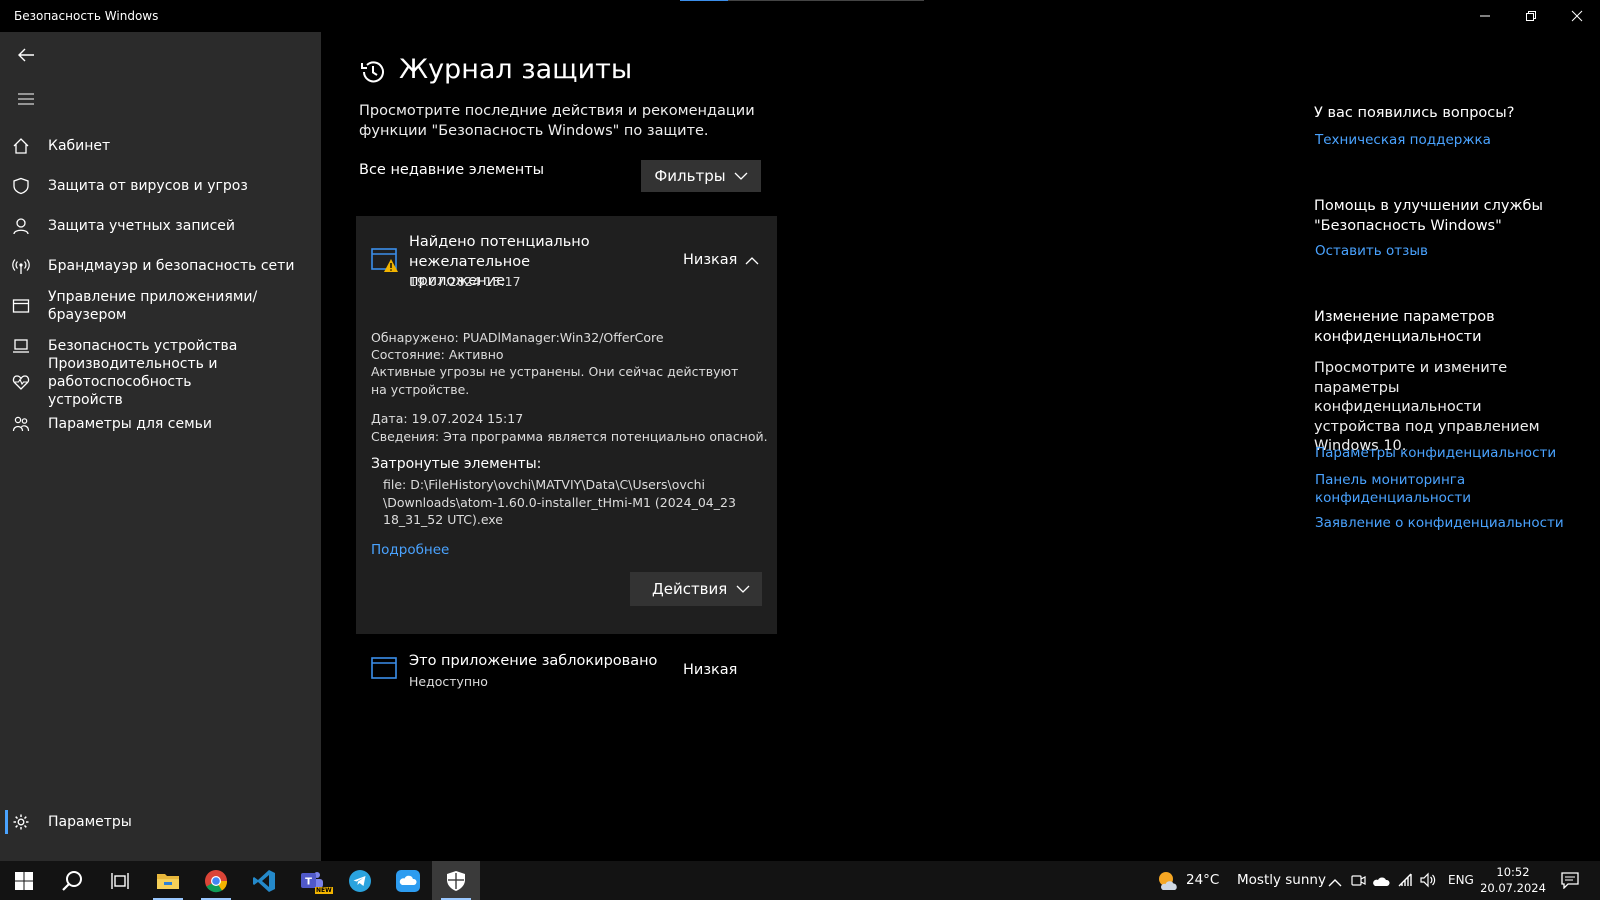  What do you see at coordinates (533, 661) in the screenshot?
I see `blocked-title: Это приложение заблокировано` at bounding box center [533, 661].